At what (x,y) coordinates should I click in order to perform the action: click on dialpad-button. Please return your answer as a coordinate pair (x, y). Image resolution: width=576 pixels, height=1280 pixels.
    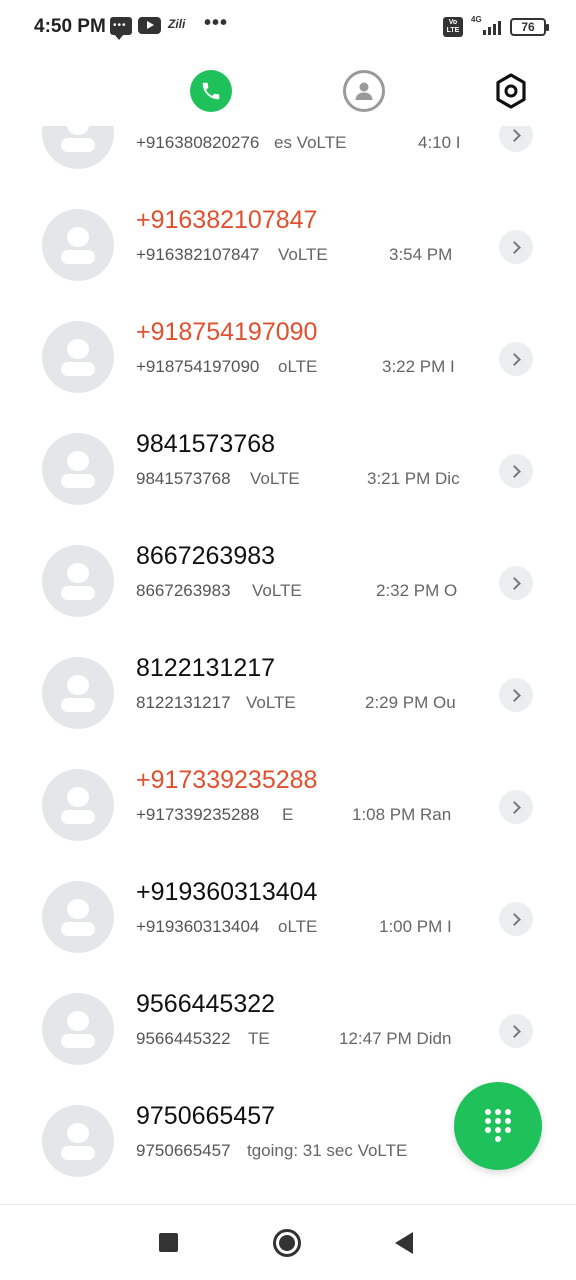
    Looking at the image, I should click on (498, 1126).